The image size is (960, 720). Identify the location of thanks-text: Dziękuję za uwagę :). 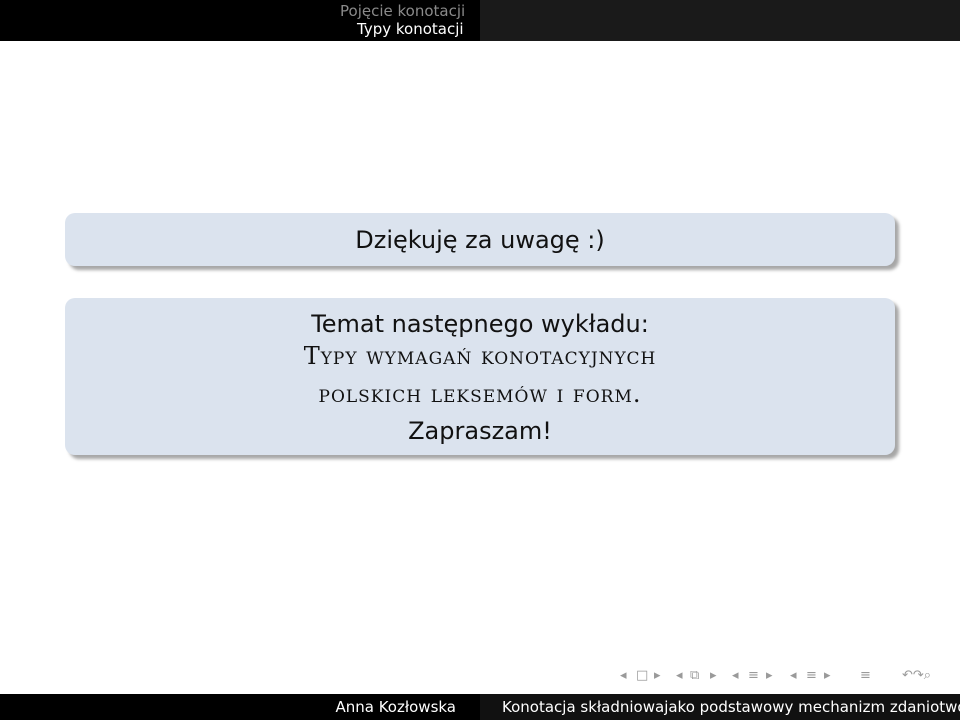
(480, 240).